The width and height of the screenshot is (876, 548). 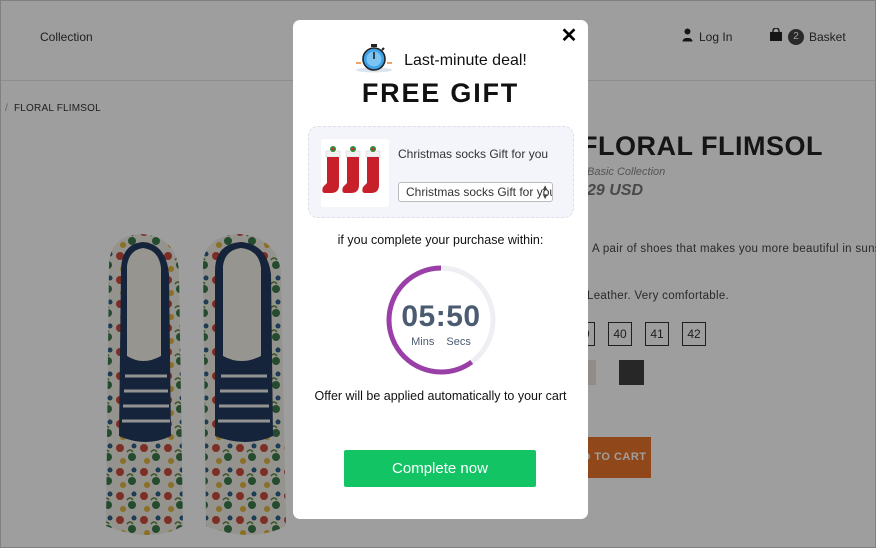 What do you see at coordinates (458, 342) in the screenshot?
I see `timer-sec-label: Secs` at bounding box center [458, 342].